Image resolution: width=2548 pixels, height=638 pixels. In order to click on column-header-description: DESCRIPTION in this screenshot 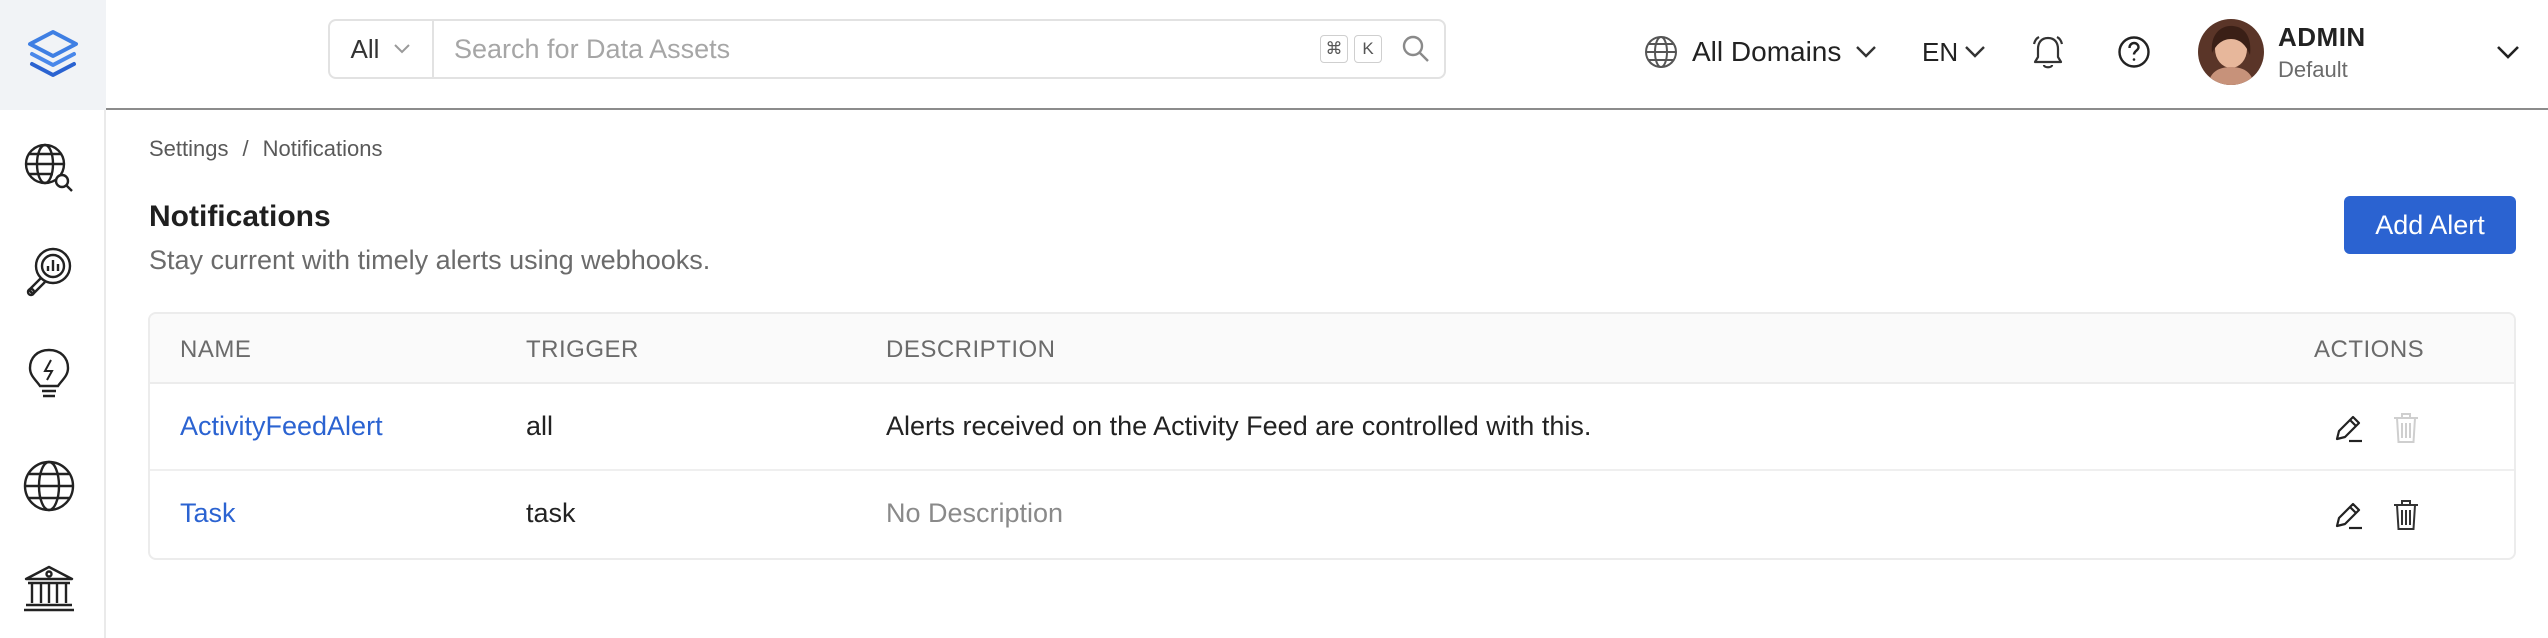, I will do `click(971, 349)`.